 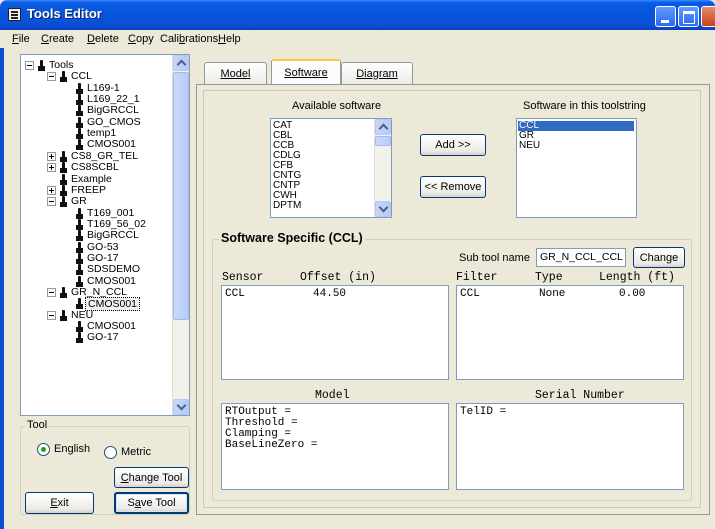 What do you see at coordinates (483, 412) in the screenshot?
I see `serial-line: TelID =` at bounding box center [483, 412].